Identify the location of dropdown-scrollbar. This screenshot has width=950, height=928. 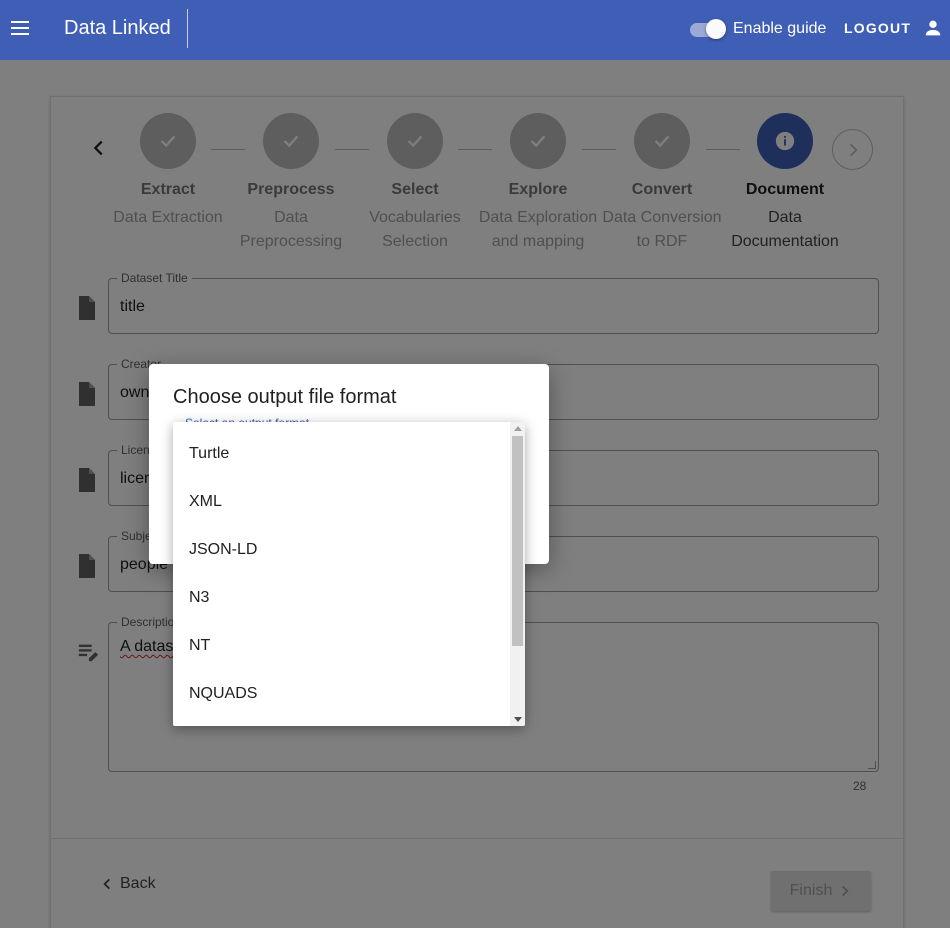
(517, 574).